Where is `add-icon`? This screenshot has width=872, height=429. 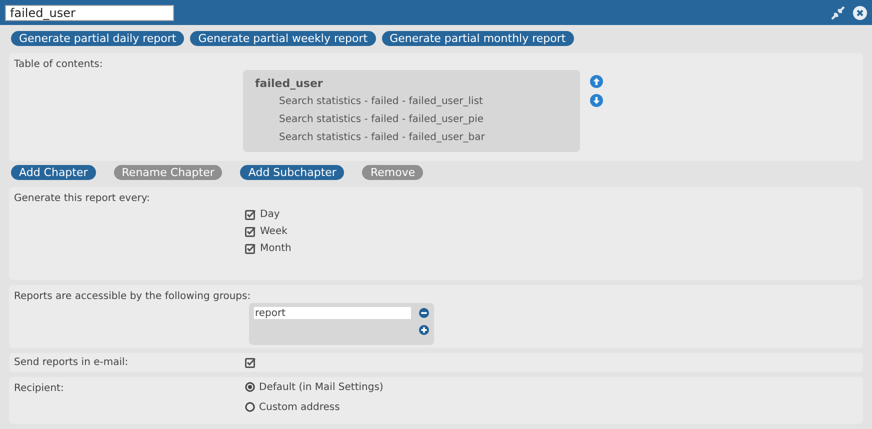
add-icon is located at coordinates (424, 330).